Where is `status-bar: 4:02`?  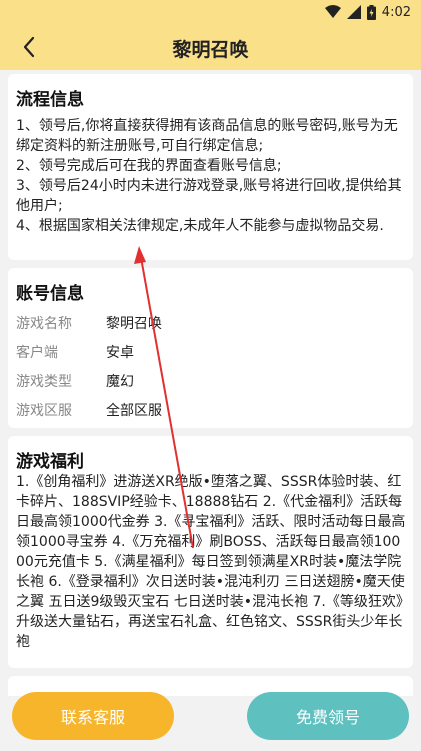 status-bar: 4:02 is located at coordinates (210, 12).